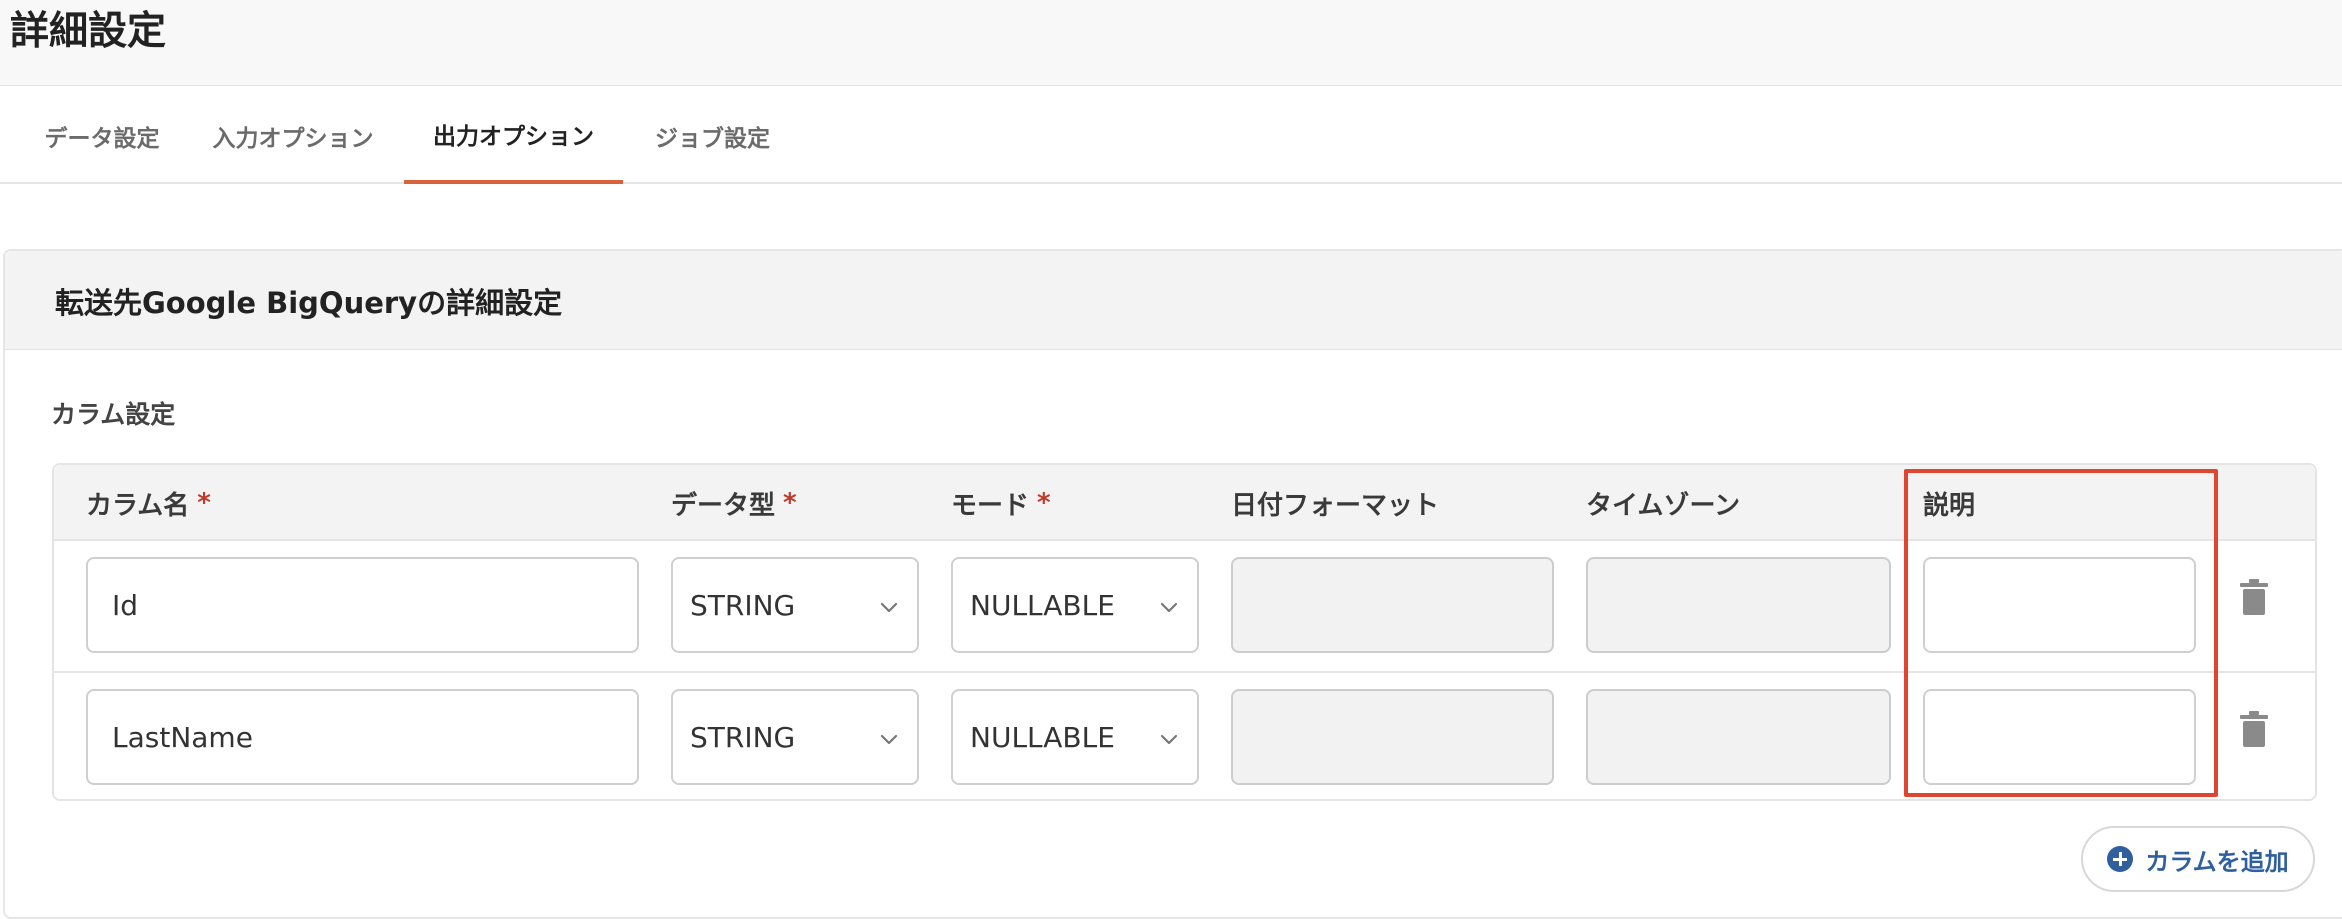 The height and width of the screenshot is (919, 2342). What do you see at coordinates (113, 414) in the screenshot?
I see `column-settings-label: カラム設定` at bounding box center [113, 414].